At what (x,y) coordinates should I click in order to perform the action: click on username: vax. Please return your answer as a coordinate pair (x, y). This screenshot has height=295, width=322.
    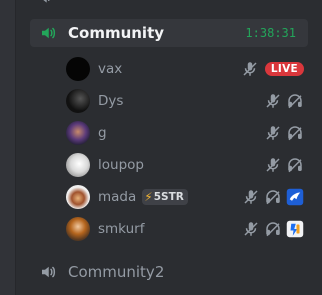
    Looking at the image, I should click on (110, 69).